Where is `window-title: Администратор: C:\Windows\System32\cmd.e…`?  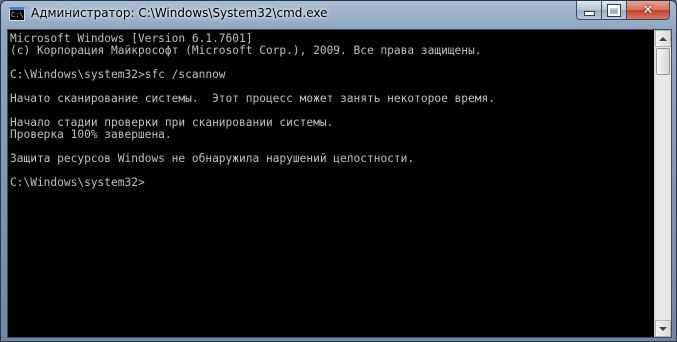
window-title: Администратор: C:\Windows\System32\cmd.e… is located at coordinates (179, 13).